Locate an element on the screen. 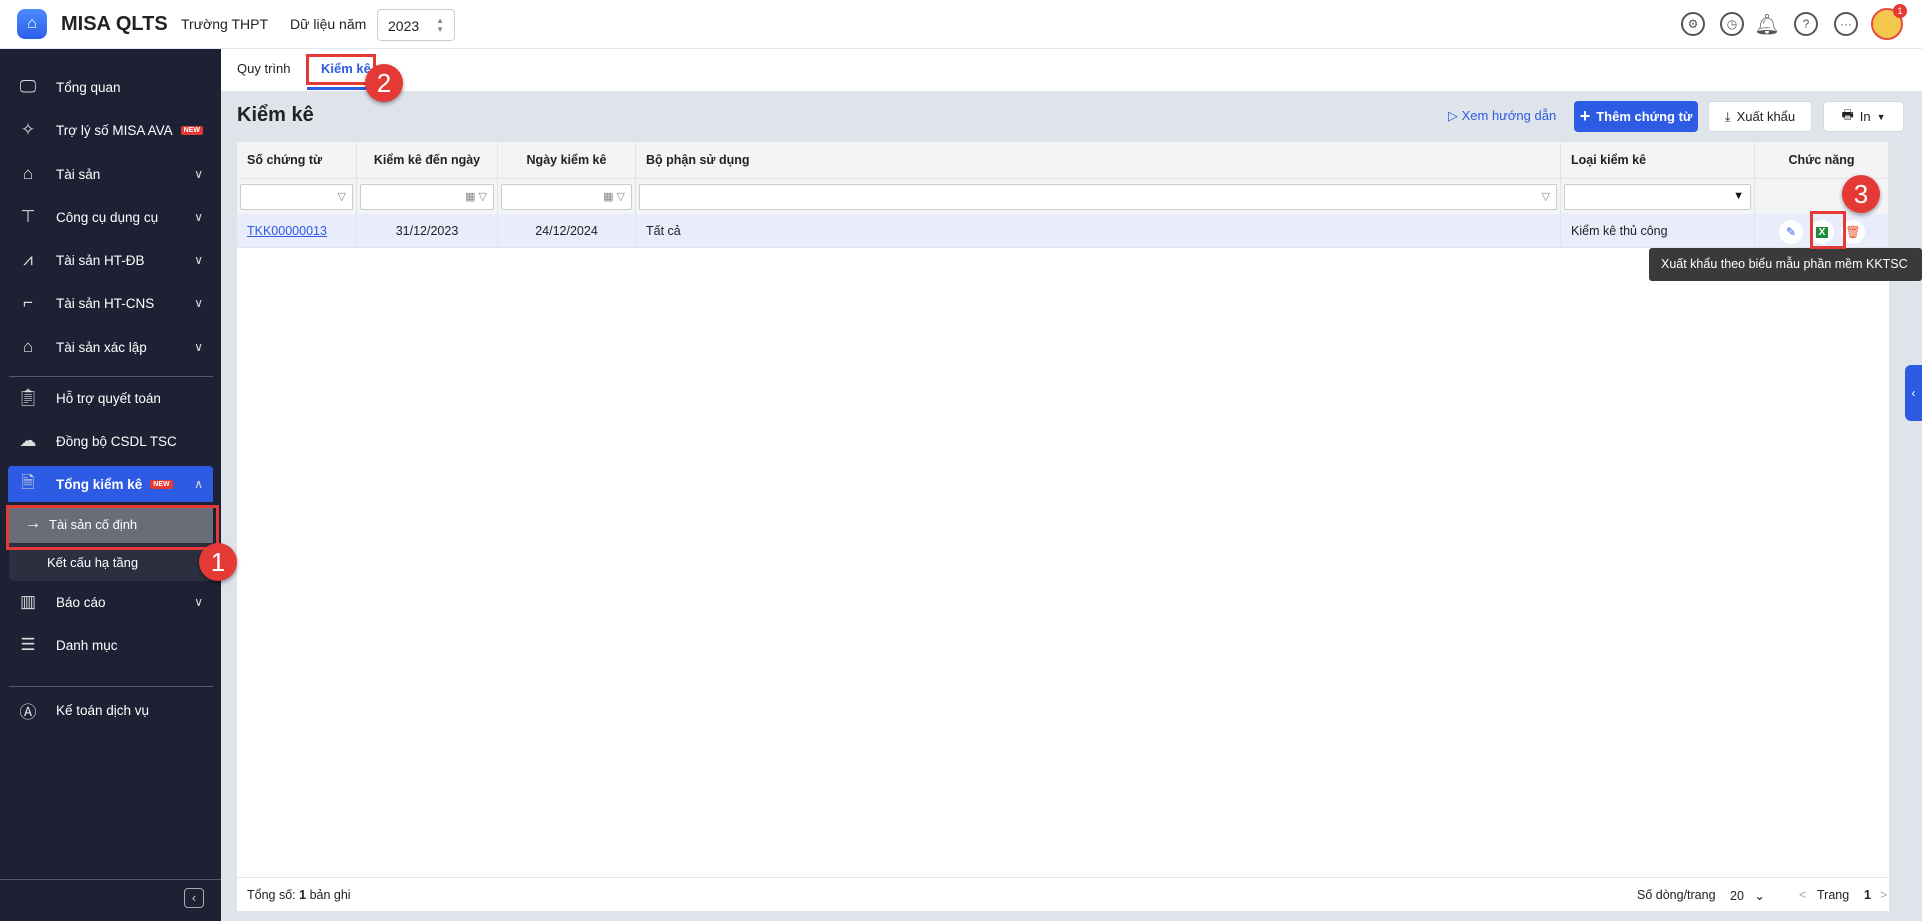  sidebar-item-label: Công cụ dụng cụ is located at coordinates (107, 217).